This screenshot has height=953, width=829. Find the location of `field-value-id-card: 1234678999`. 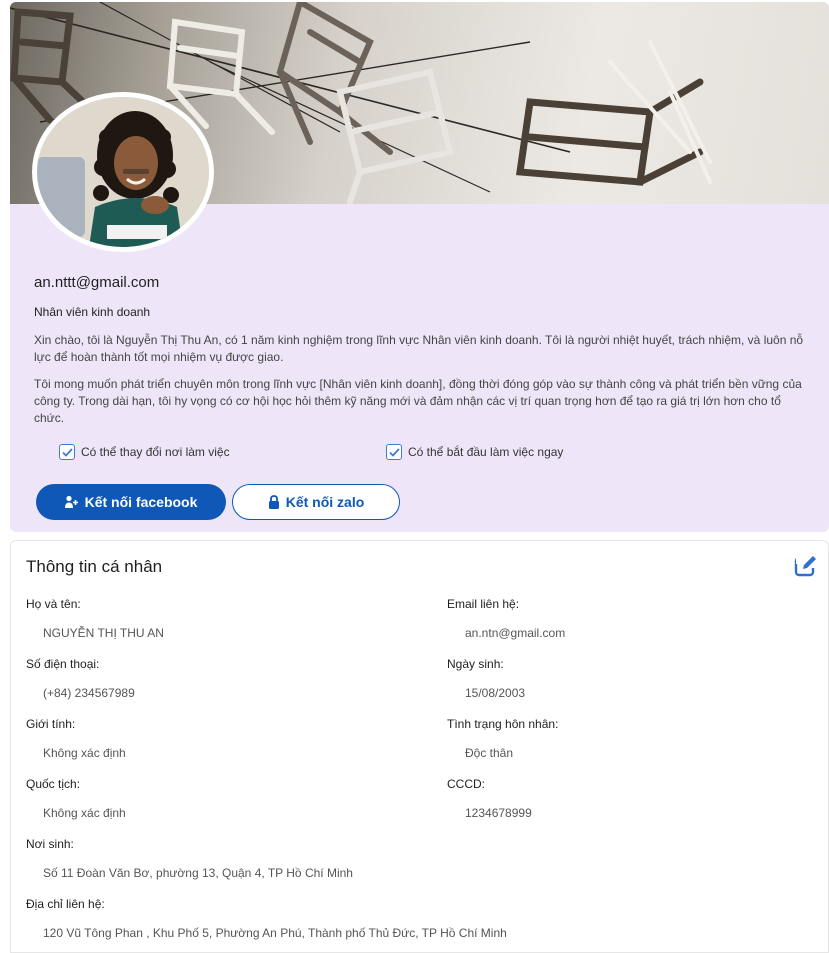

field-value-id-card: 1234678999 is located at coordinates (498, 813).